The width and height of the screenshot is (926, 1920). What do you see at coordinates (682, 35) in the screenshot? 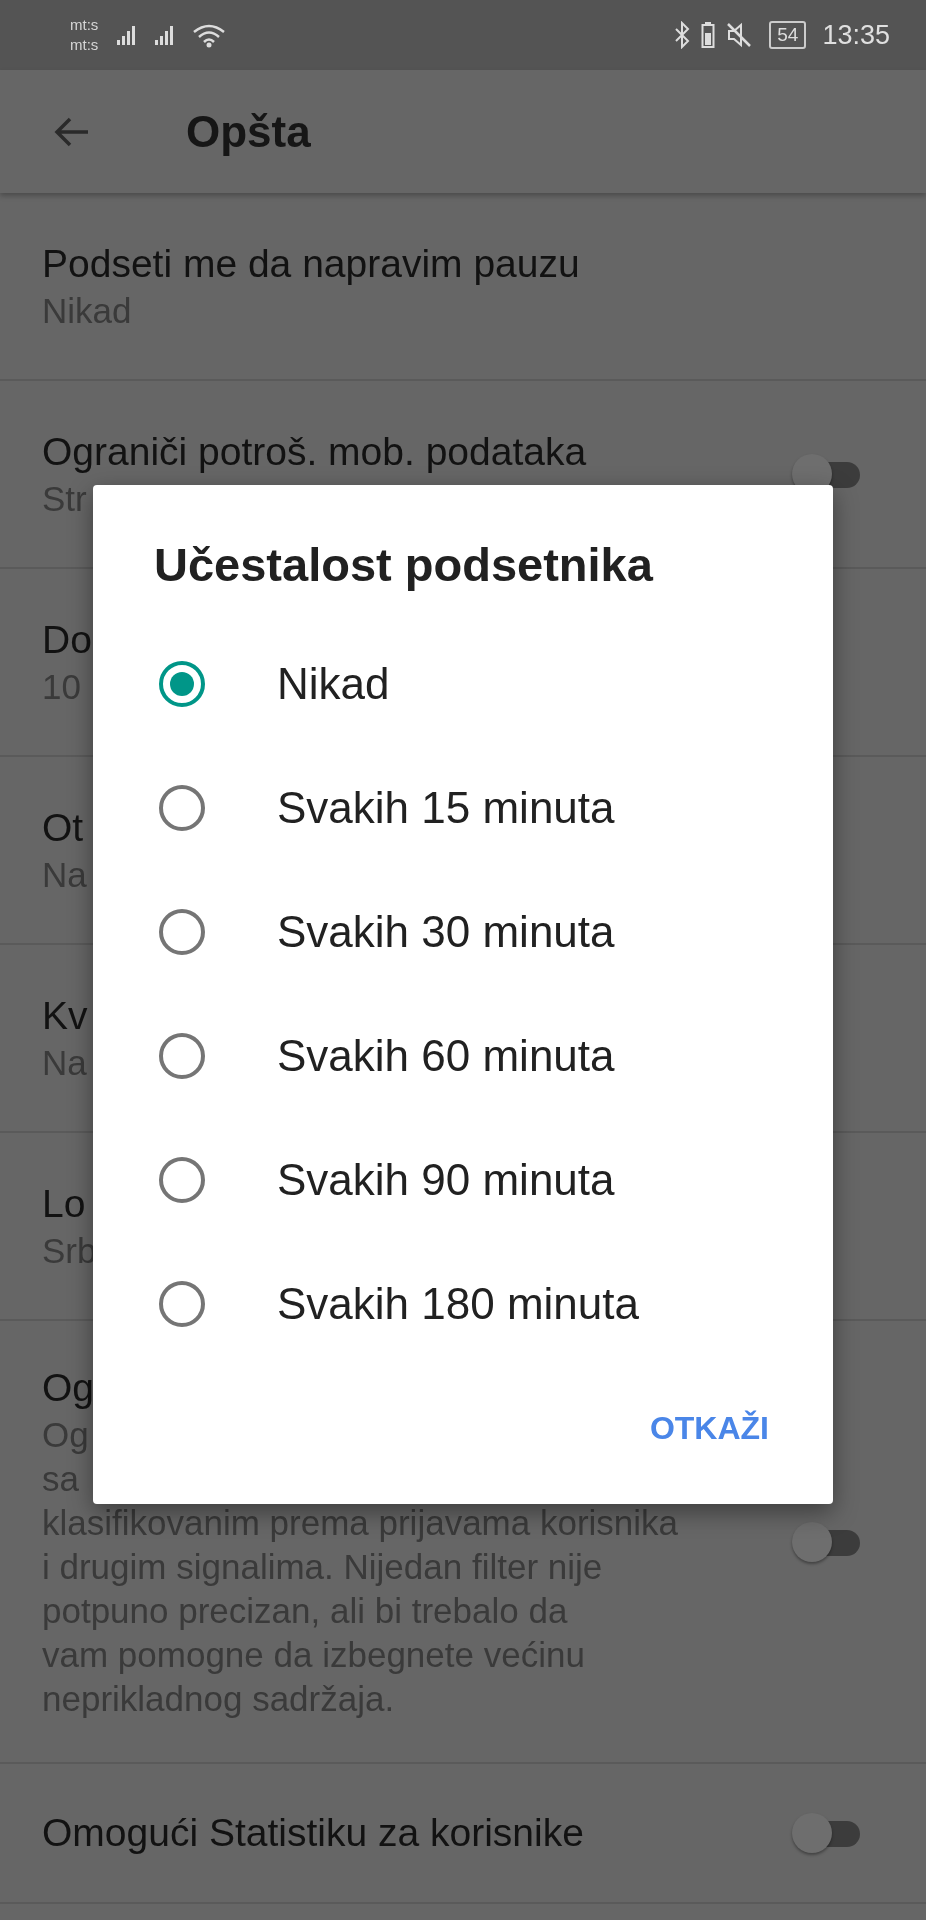
I see `bluetooth-icon` at bounding box center [682, 35].